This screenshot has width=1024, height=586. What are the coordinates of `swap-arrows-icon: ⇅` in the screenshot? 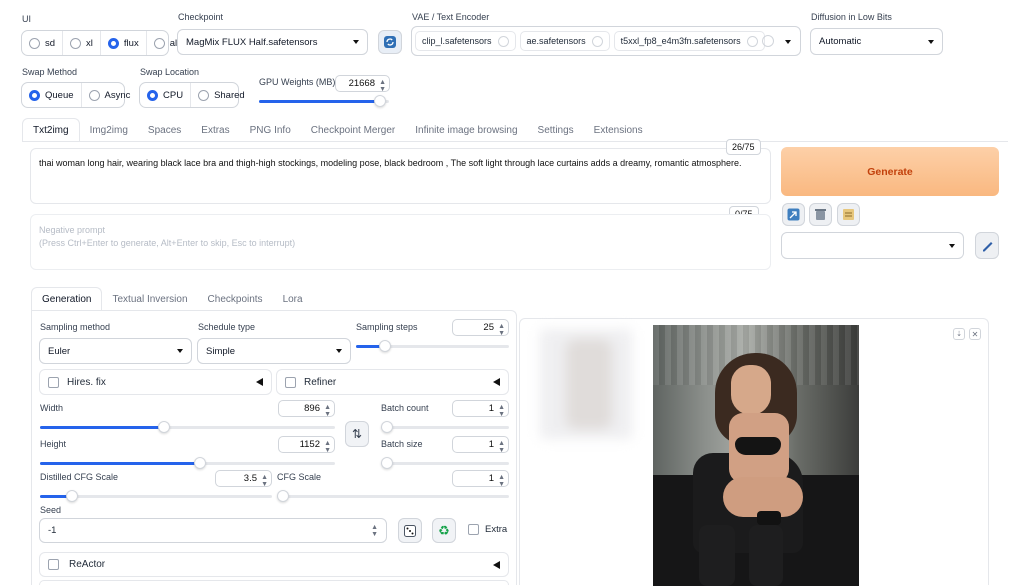 It's located at (357, 434).